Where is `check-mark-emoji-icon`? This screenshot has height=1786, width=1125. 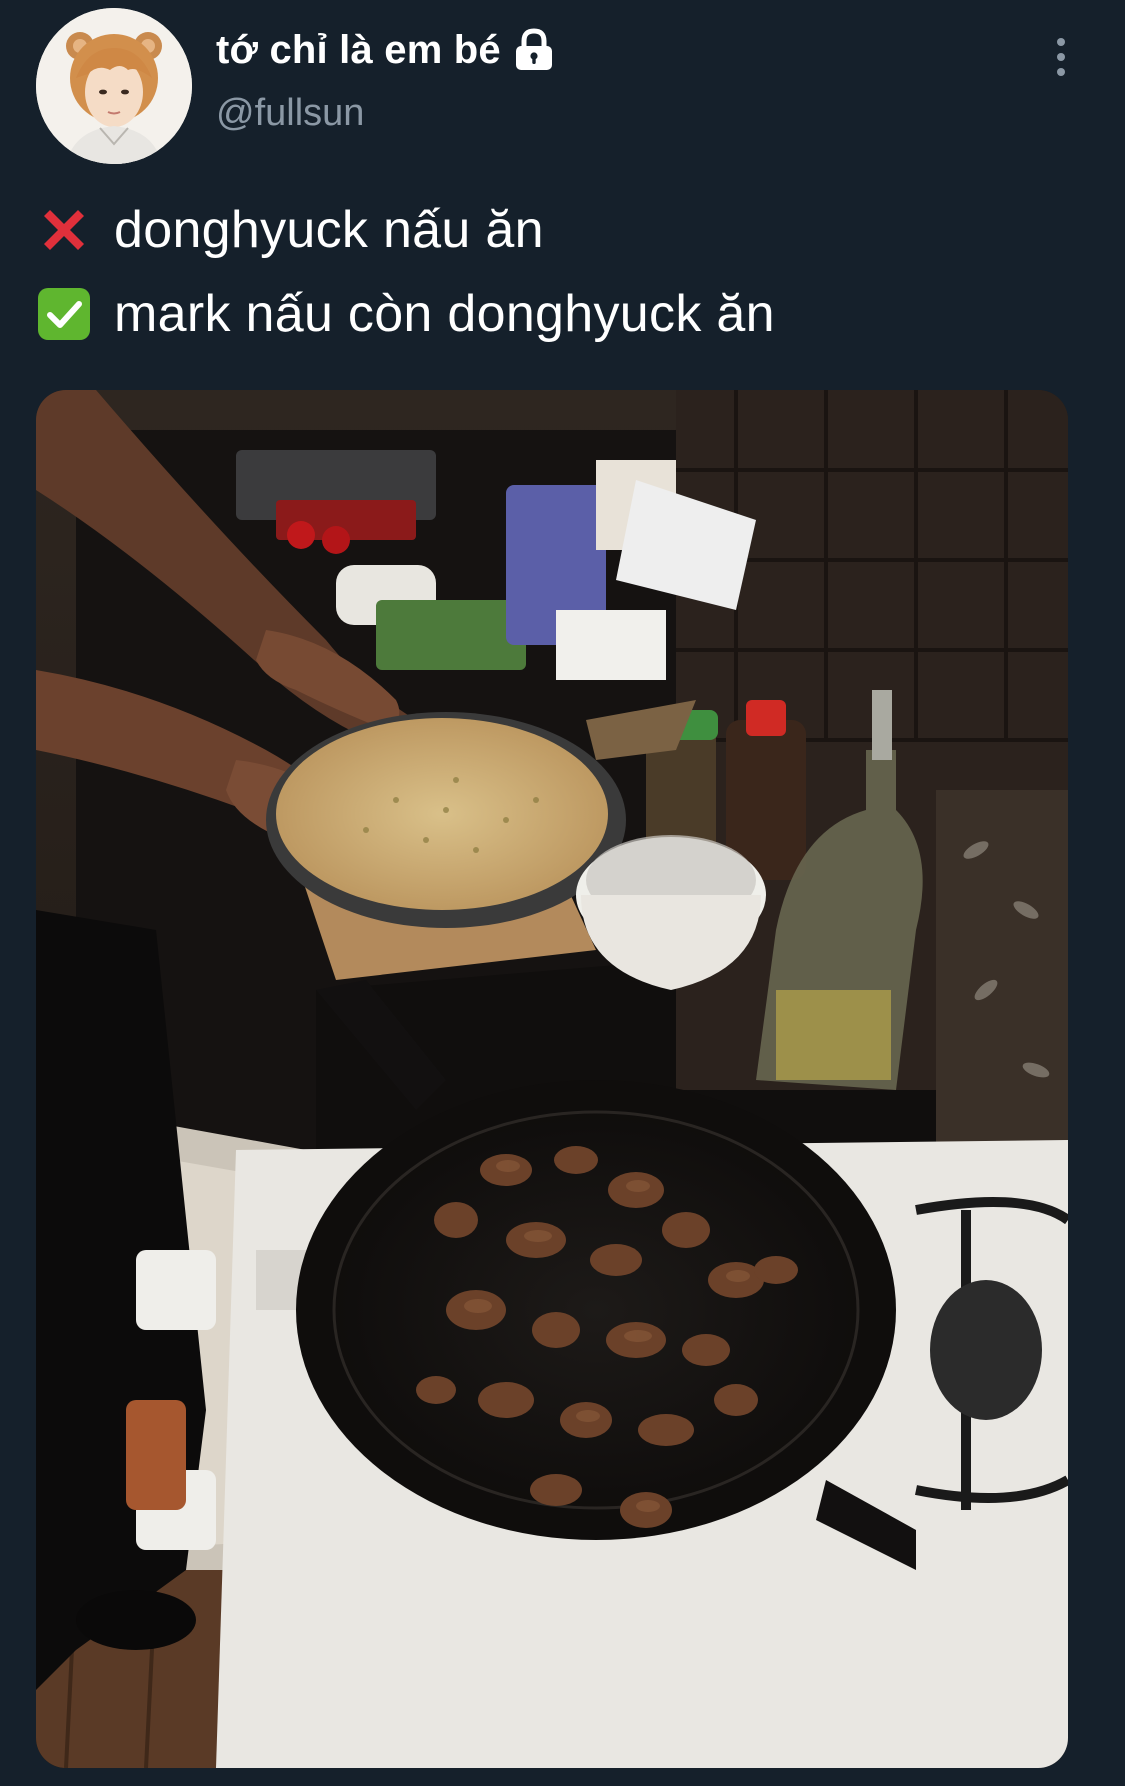 check-mark-emoji-icon is located at coordinates (64, 314).